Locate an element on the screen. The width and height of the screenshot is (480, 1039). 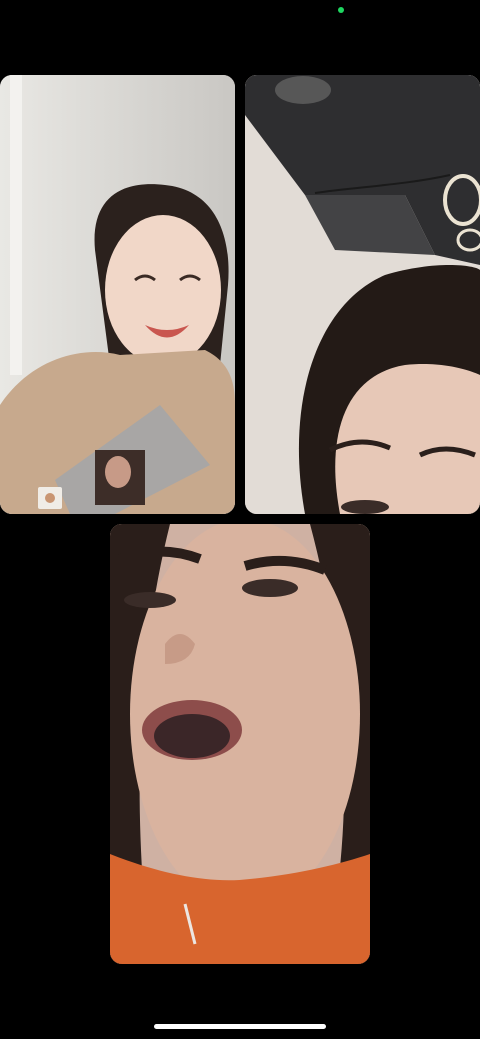
camera-in-use-indicator is located at coordinates (341, 10).